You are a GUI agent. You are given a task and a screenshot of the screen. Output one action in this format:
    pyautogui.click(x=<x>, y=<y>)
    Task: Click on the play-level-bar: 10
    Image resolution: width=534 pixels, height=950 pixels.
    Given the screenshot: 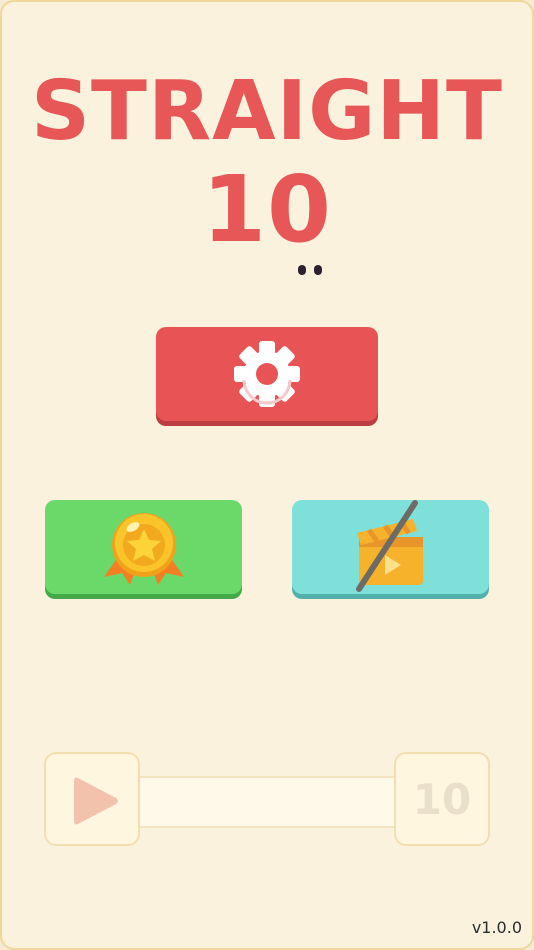 What is the action you would take?
    pyautogui.click(x=267, y=800)
    